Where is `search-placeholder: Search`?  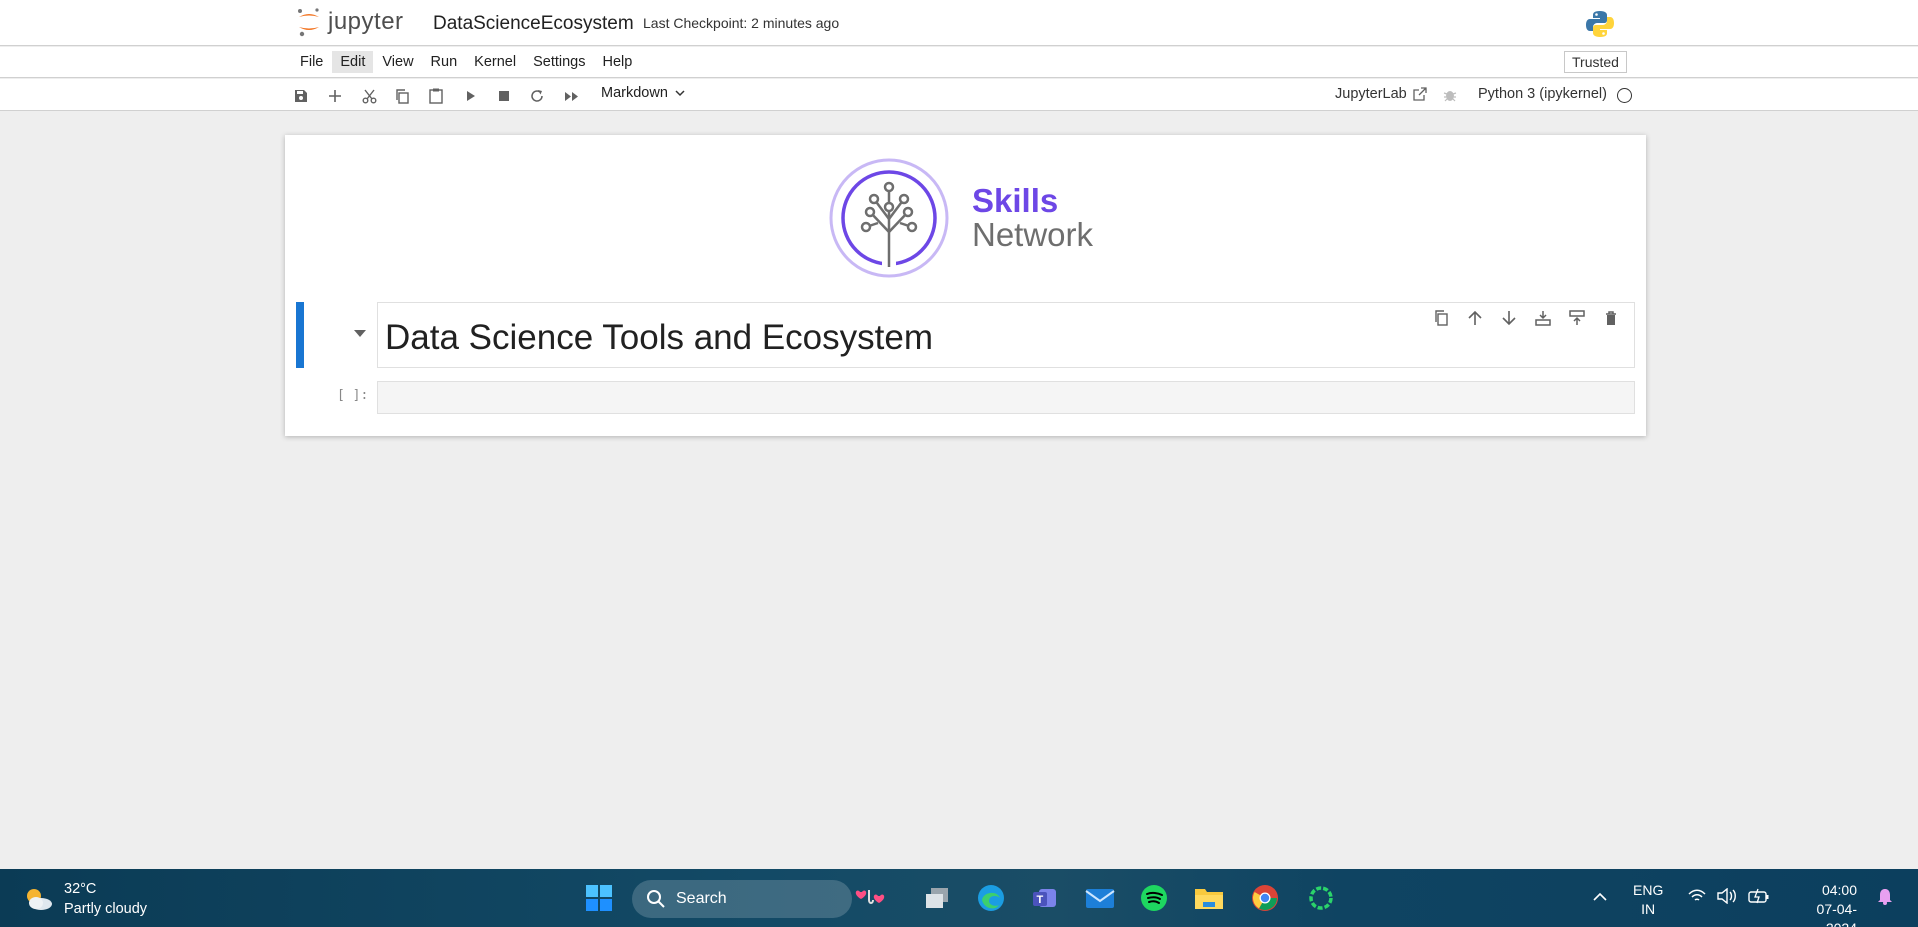 search-placeholder: Search is located at coordinates (701, 898).